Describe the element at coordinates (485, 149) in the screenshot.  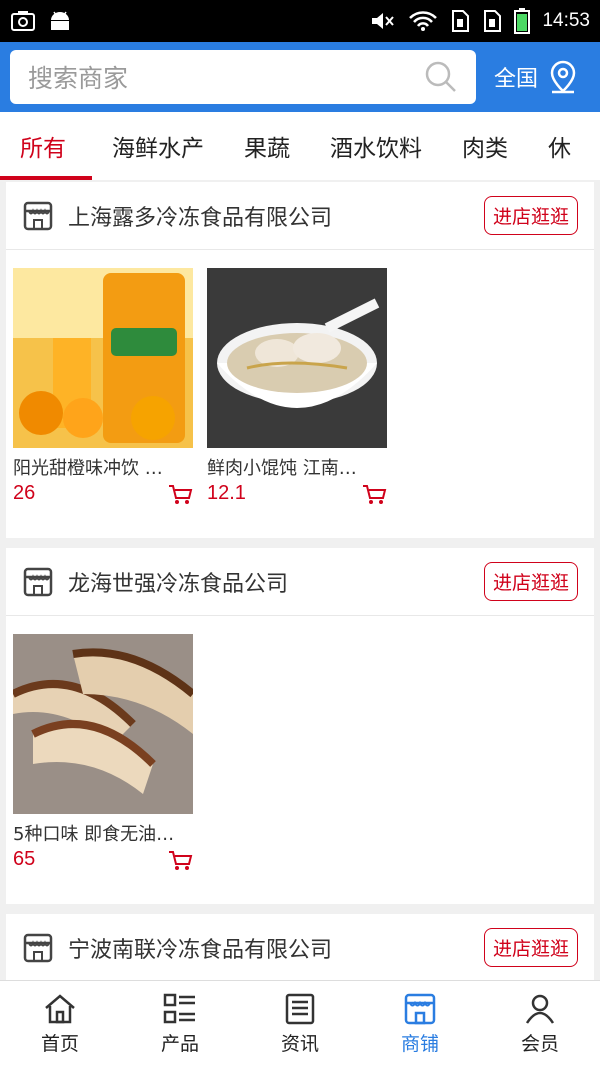
I see `tab-label: 肉类` at that location.